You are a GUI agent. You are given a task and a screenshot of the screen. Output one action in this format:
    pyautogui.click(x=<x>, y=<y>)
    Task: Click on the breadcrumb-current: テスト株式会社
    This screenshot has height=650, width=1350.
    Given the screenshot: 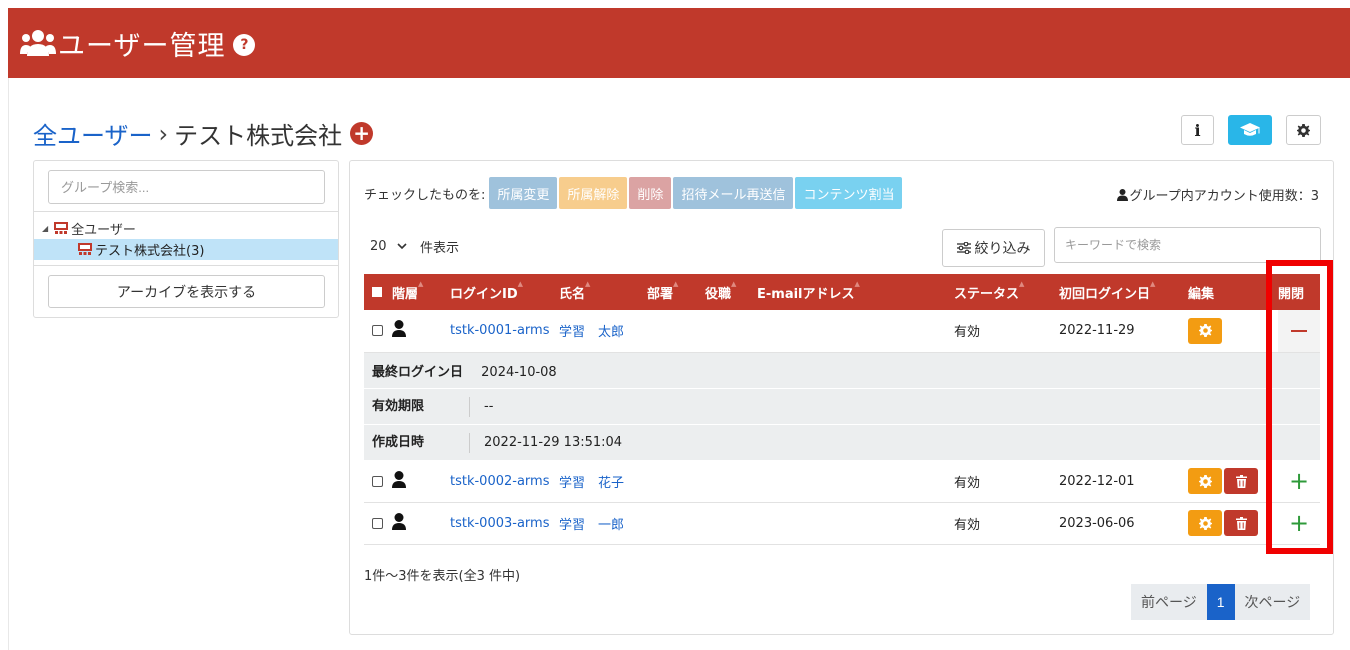 What is the action you would take?
    pyautogui.click(x=258, y=136)
    